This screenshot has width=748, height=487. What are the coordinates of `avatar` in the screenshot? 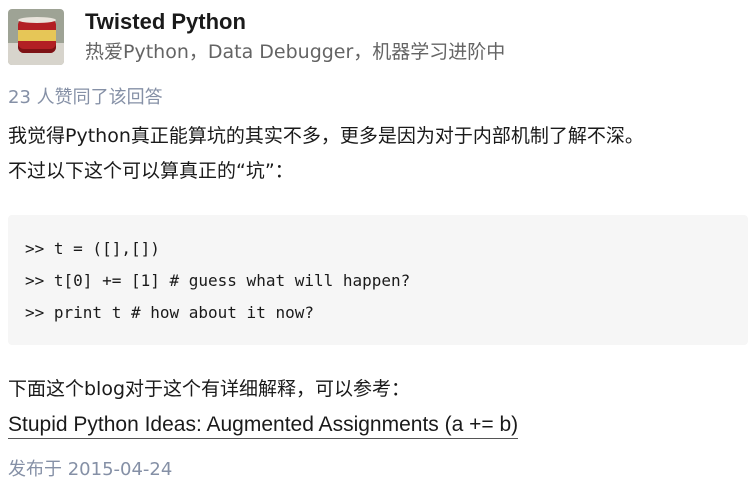 It's located at (36, 37).